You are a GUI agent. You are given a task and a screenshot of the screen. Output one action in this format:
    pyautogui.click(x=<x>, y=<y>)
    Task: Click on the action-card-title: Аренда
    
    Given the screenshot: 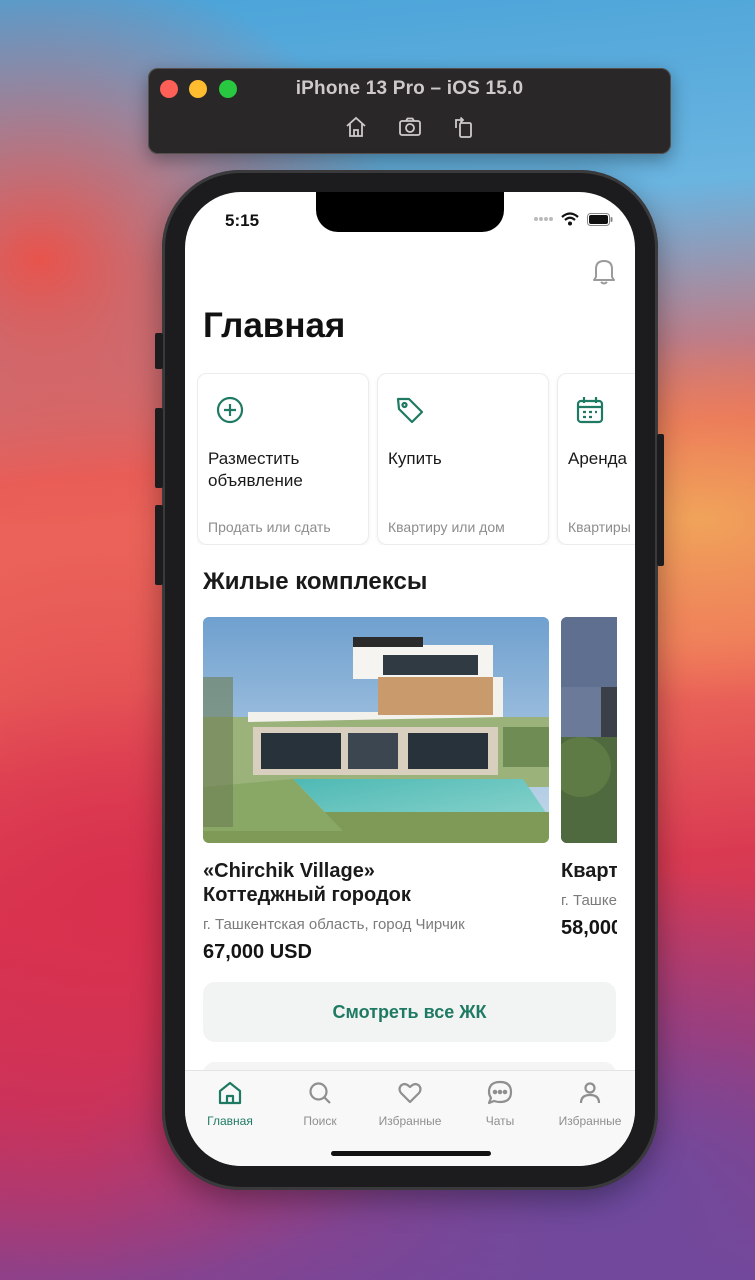 What is the action you would take?
    pyautogui.click(x=598, y=458)
    